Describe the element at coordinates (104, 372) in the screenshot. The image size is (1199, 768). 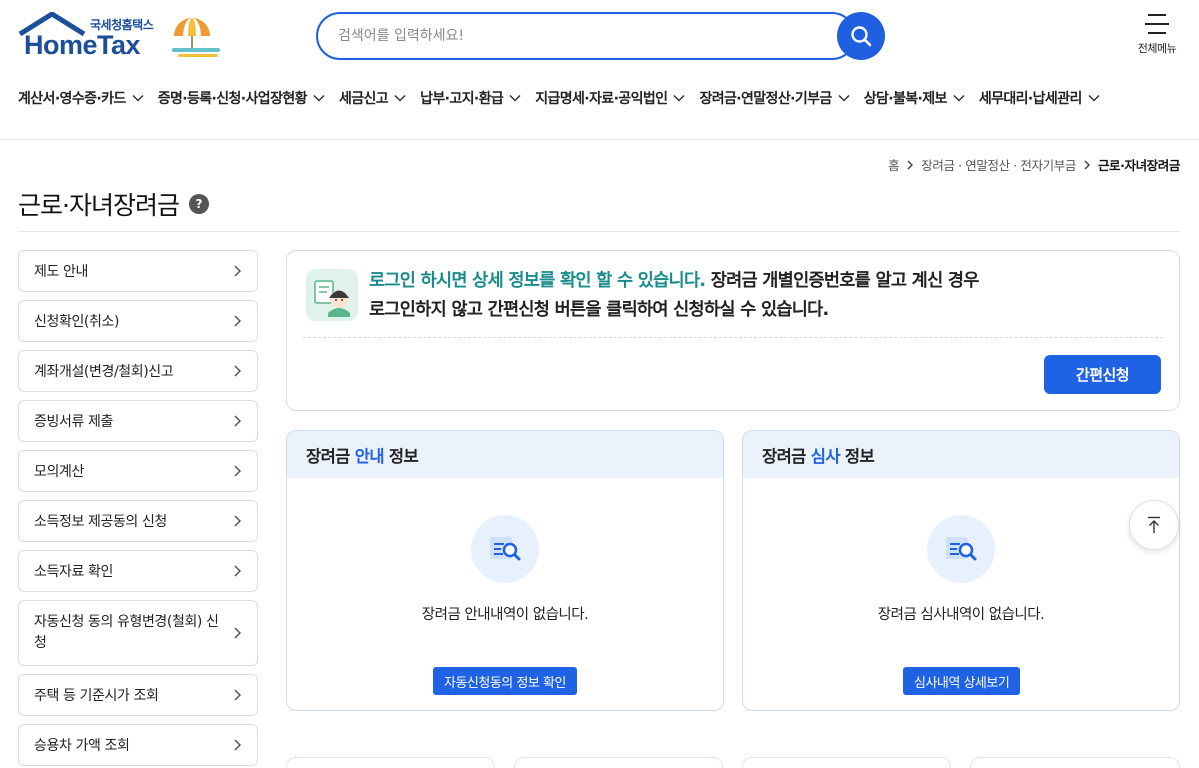
I see `side-item-label: 계좌개설(변경/철회)신고` at that location.